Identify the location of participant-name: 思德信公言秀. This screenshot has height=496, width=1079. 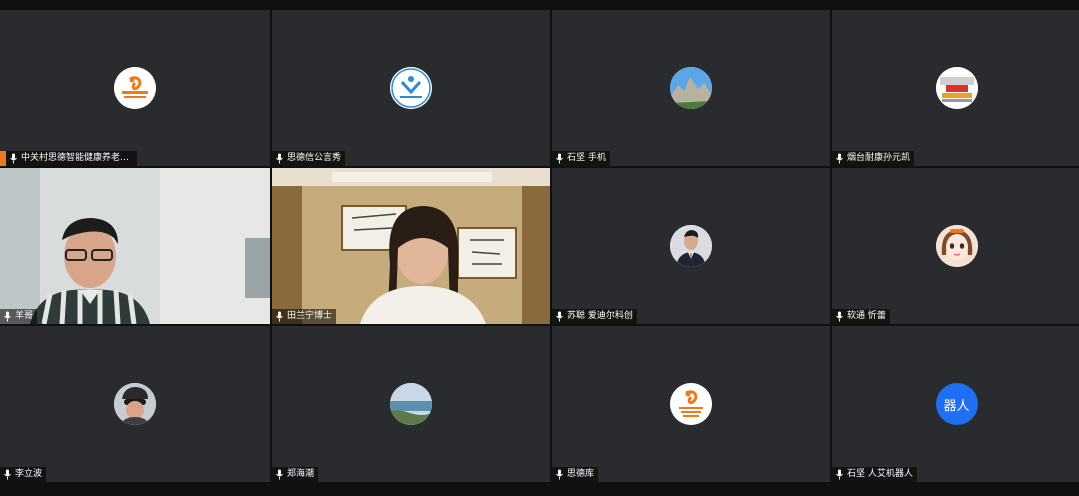
(314, 158).